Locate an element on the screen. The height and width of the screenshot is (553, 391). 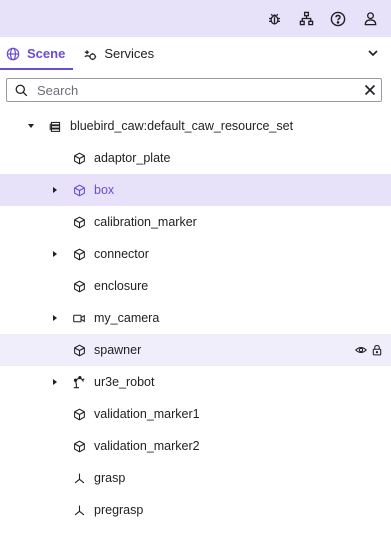
tree-item: validation_marker2 is located at coordinates (195, 446).